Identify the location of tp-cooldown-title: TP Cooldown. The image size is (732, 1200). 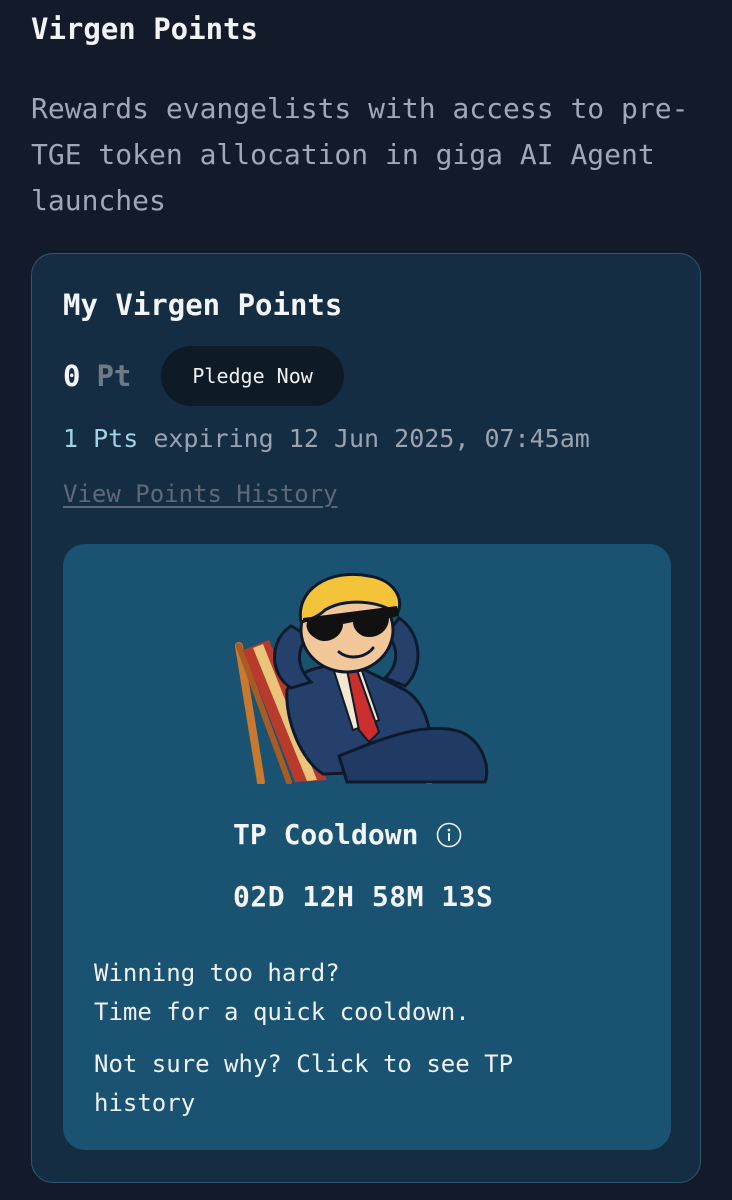
(347, 834).